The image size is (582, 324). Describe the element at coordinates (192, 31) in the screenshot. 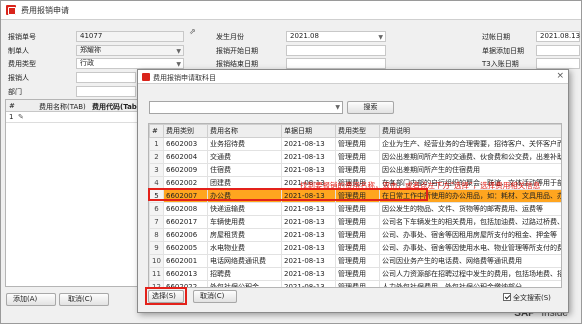

I see `link-arrow-icon: ⇗` at that location.